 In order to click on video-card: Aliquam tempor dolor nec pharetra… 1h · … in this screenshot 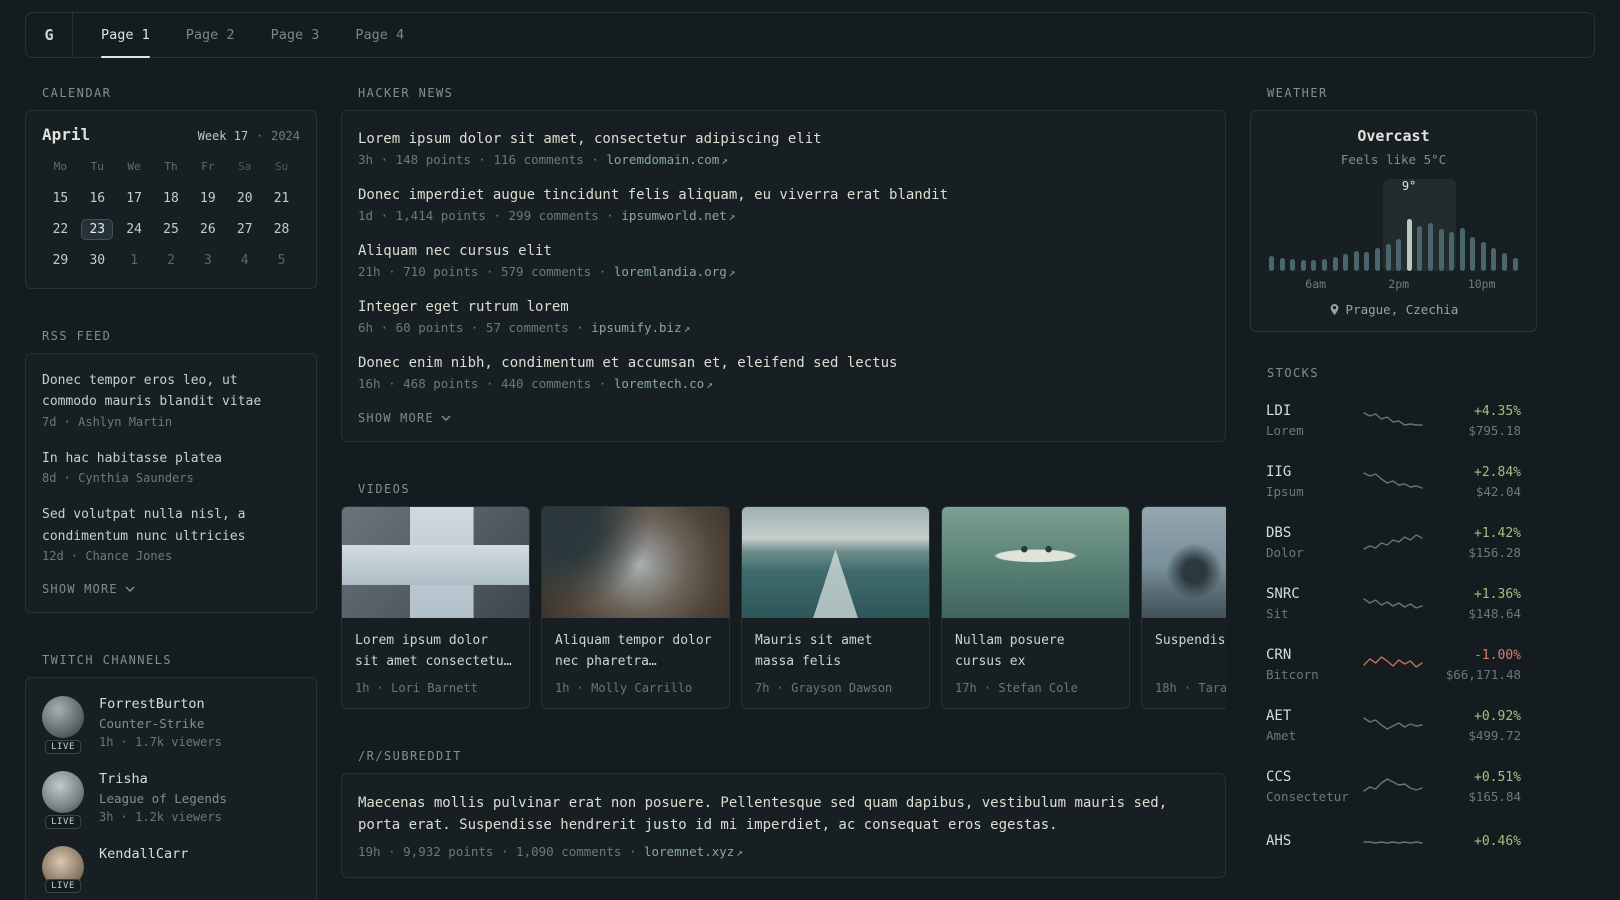, I will do `click(635, 607)`.